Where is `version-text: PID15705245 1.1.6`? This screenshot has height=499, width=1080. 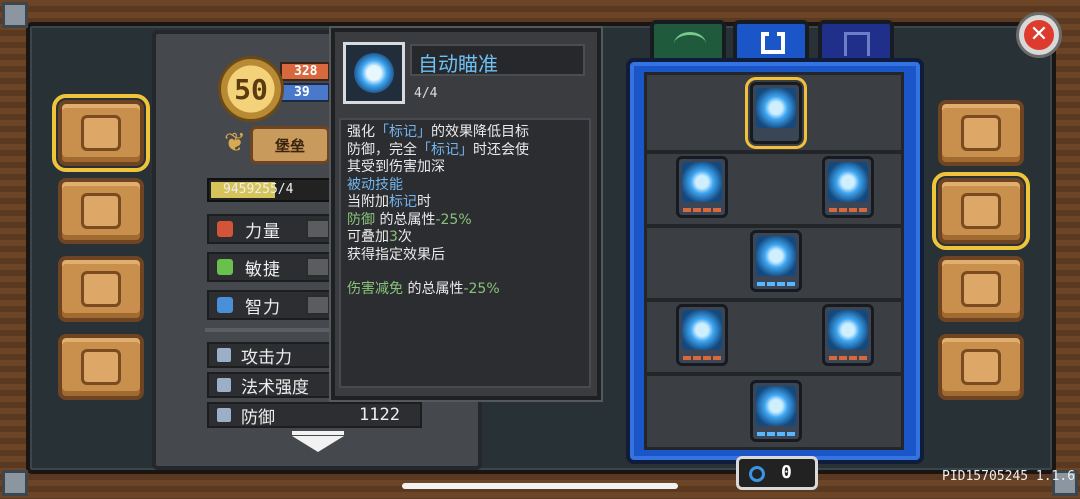 version-text: PID15705245 1.1.6 is located at coordinates (1009, 476).